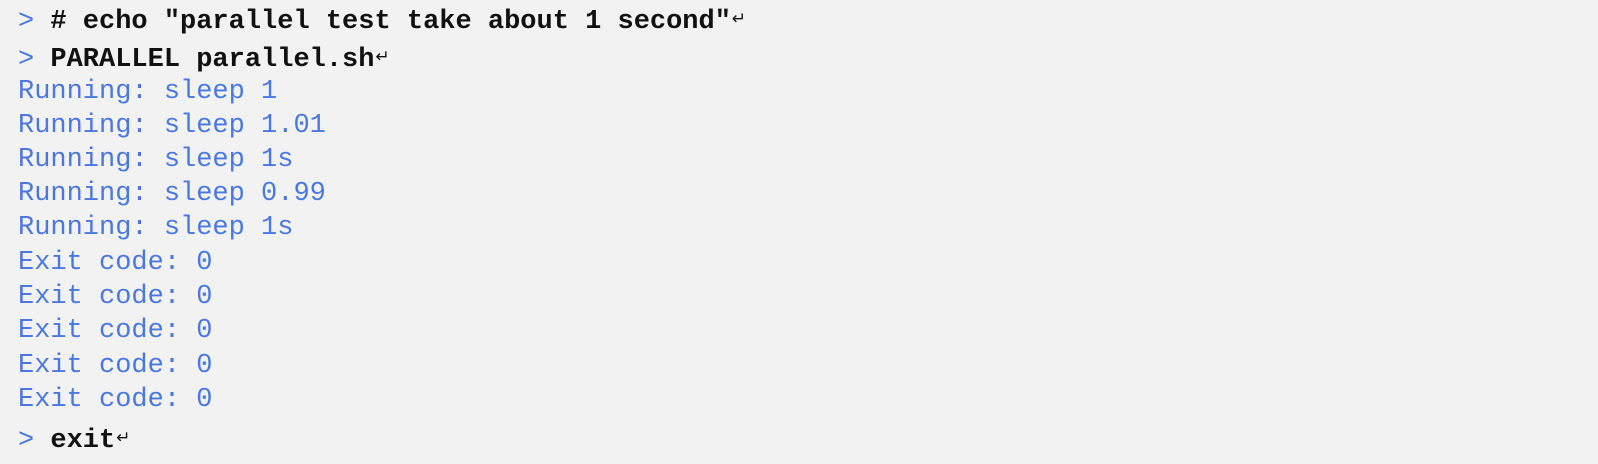 Image resolution: width=1598 pixels, height=464 pixels. Describe the element at coordinates (212, 60) in the screenshot. I see `command-text: PARALLEL parallel.sh` at that location.